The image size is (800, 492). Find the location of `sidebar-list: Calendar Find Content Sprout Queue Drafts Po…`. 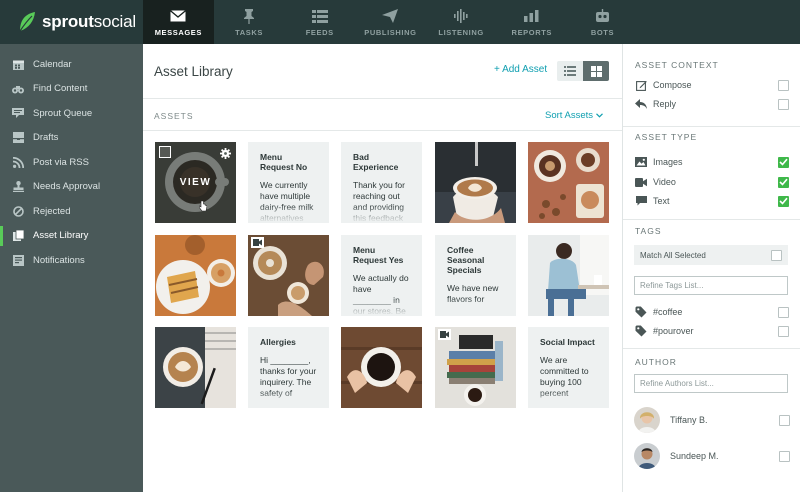

sidebar-list: Calendar Find Content Sprout Queue Drafts Po… is located at coordinates (71, 158).